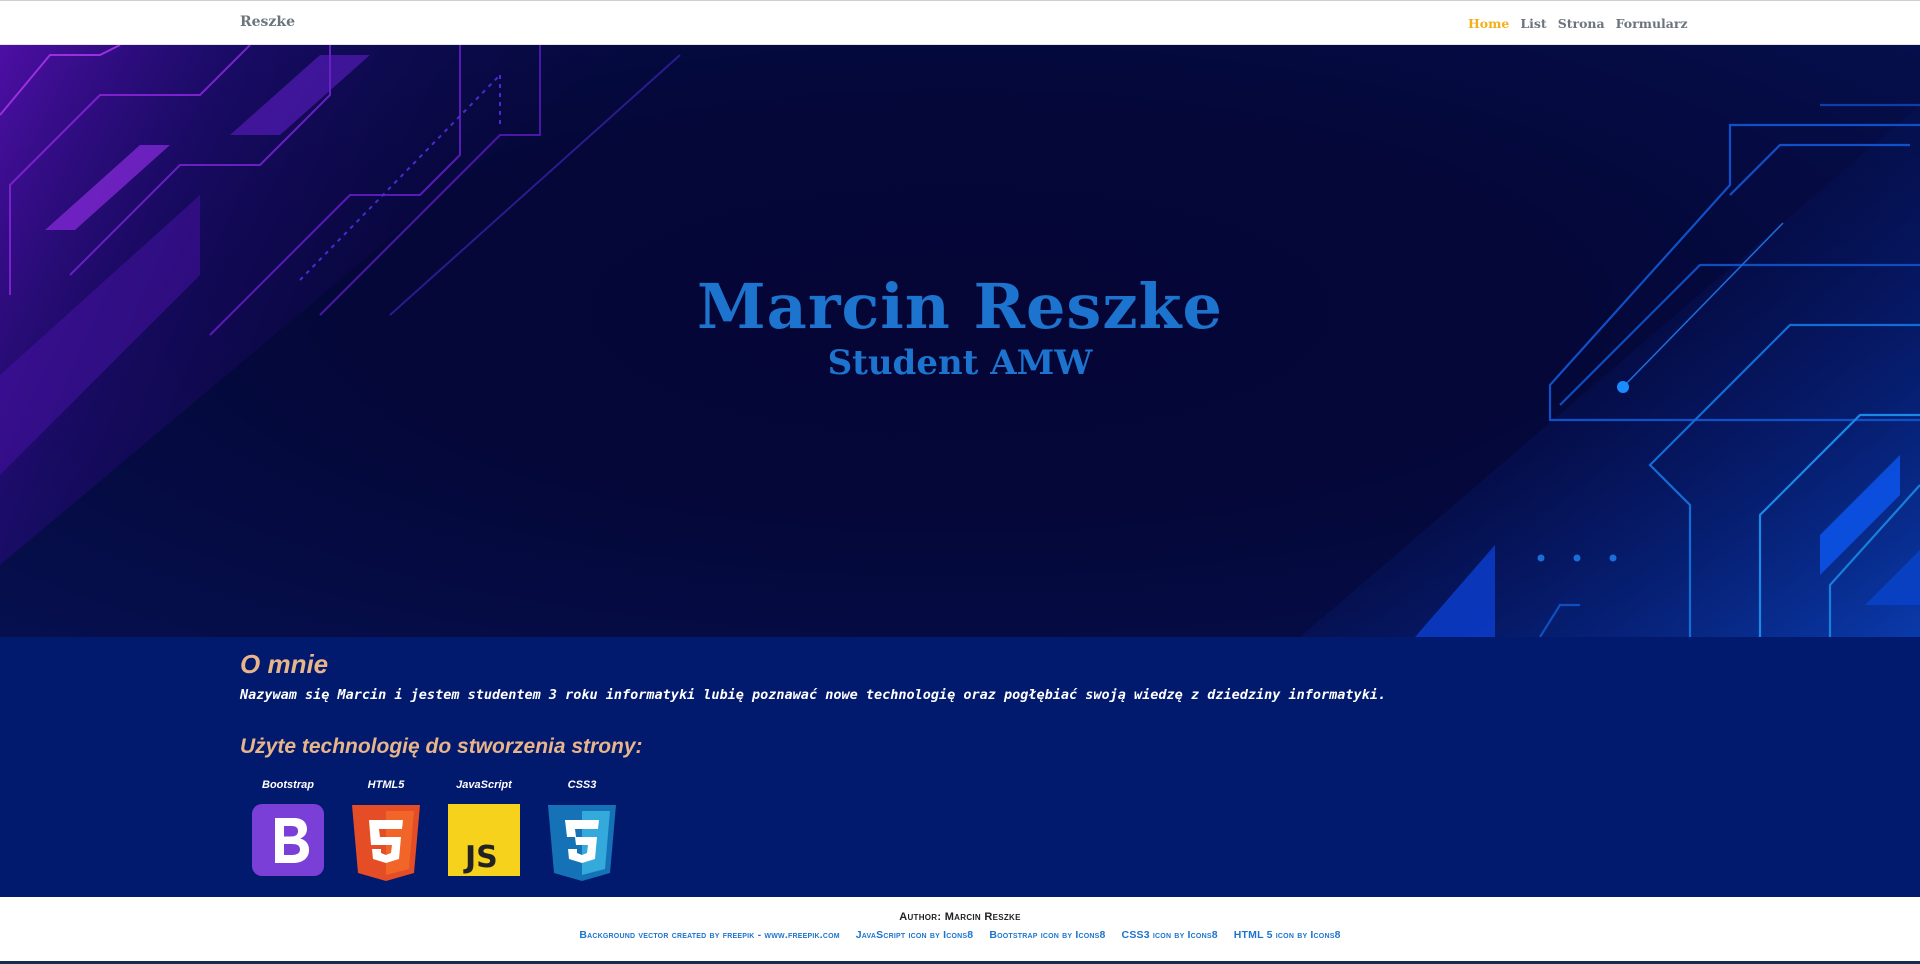 This screenshot has height=964, width=1920. I want to click on tech-item-html5: HTML5, so click(386, 831).